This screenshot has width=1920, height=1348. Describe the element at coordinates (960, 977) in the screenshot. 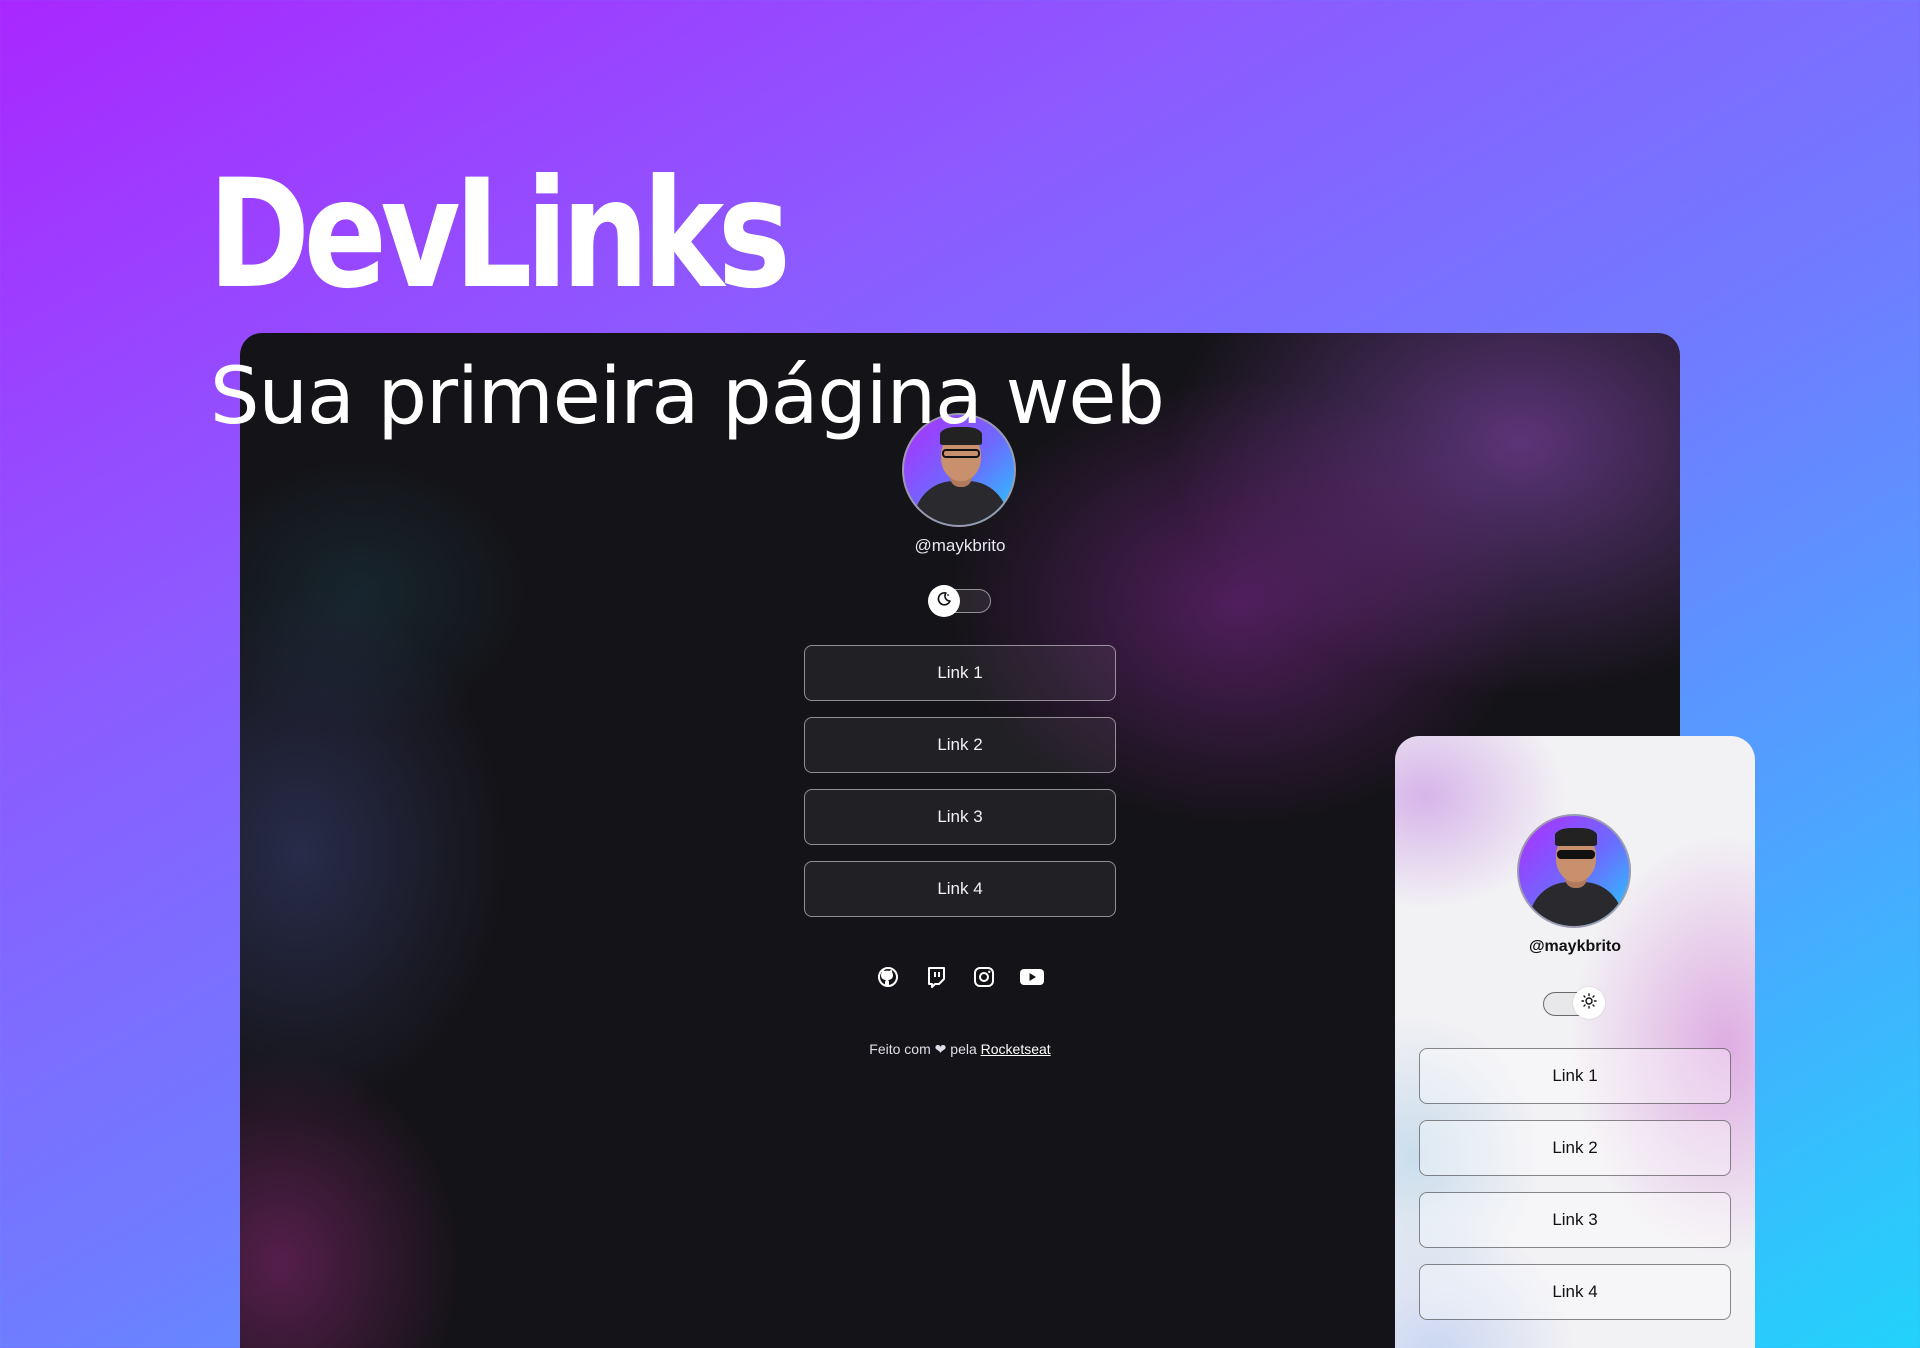

I see `social-links` at that location.